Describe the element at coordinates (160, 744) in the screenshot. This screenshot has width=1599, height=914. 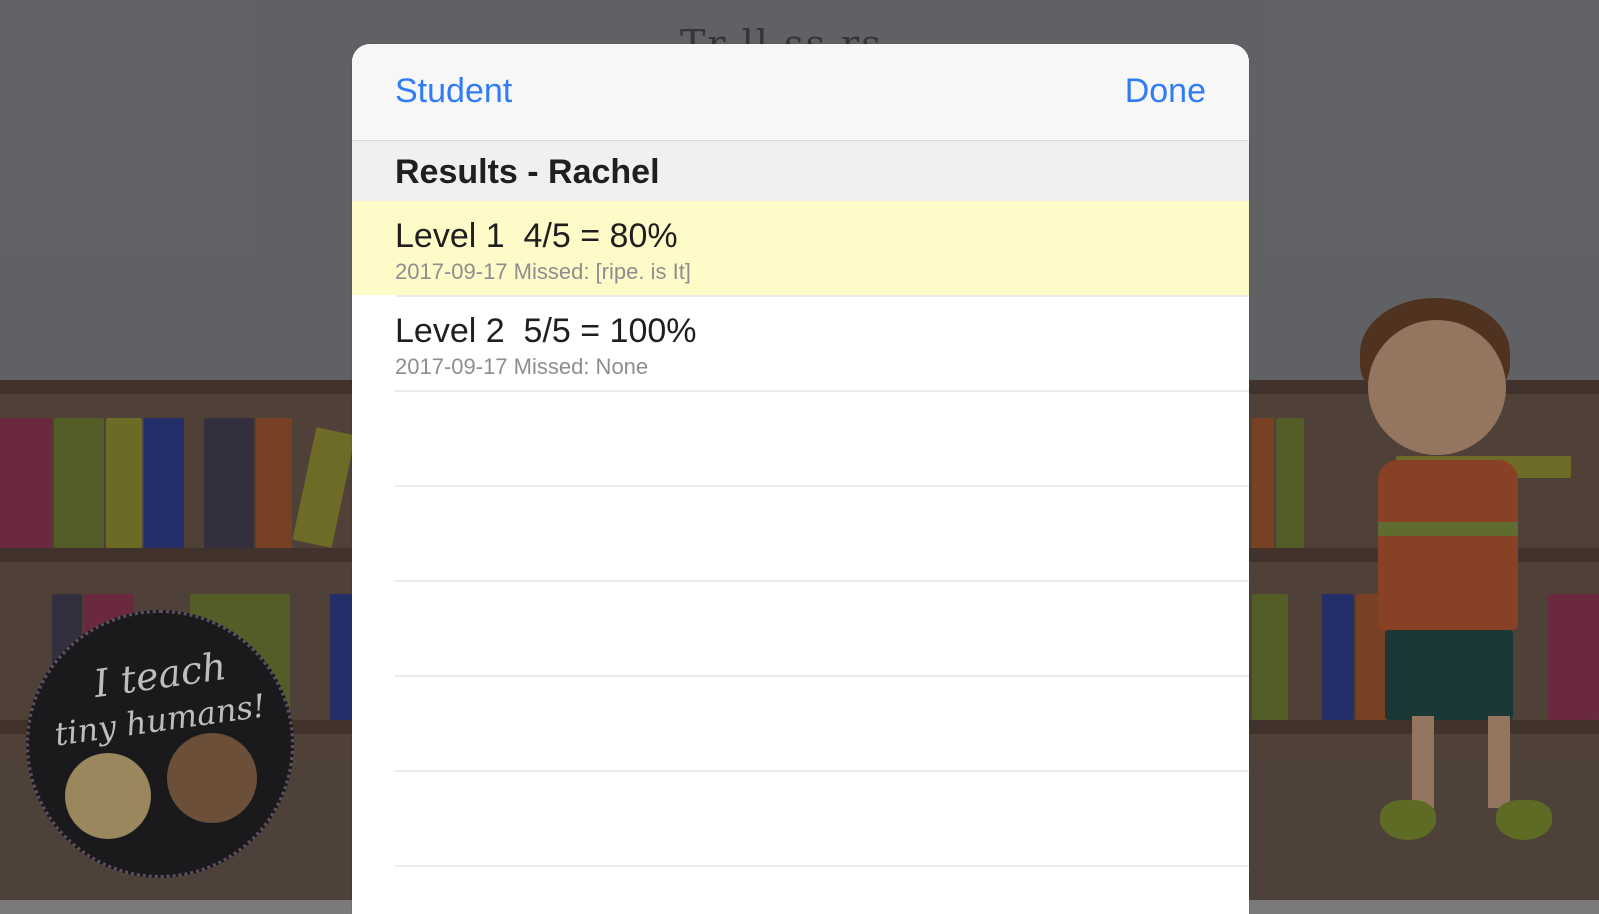
I see `teacher-badge-logo: I teach tiny humans!` at that location.